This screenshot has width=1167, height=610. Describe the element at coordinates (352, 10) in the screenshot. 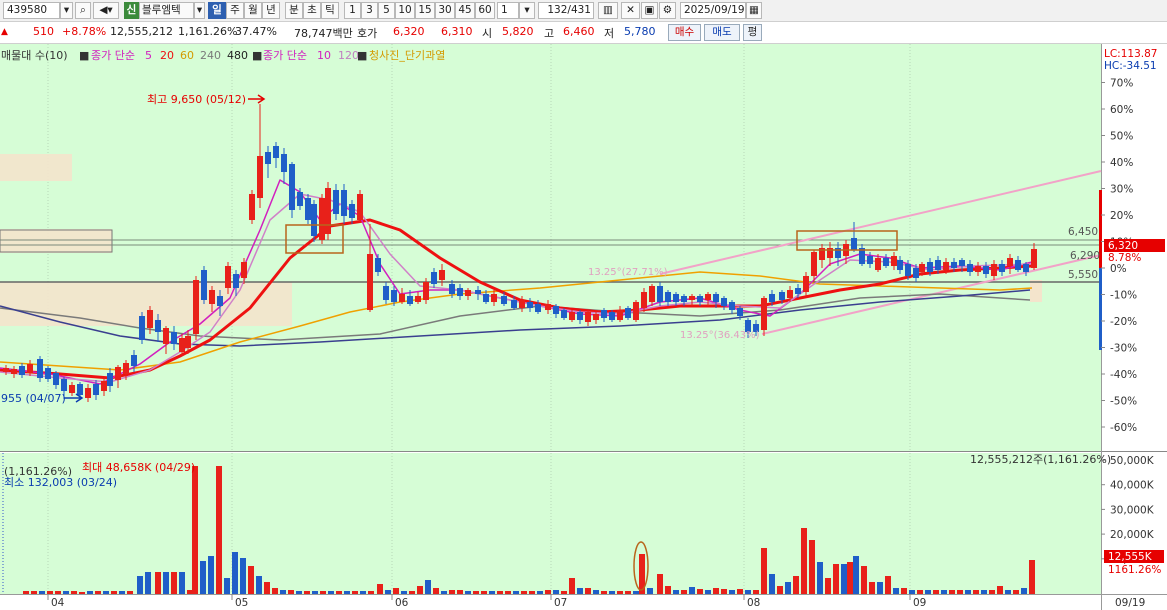

I see `interval-1-button: 1` at that location.